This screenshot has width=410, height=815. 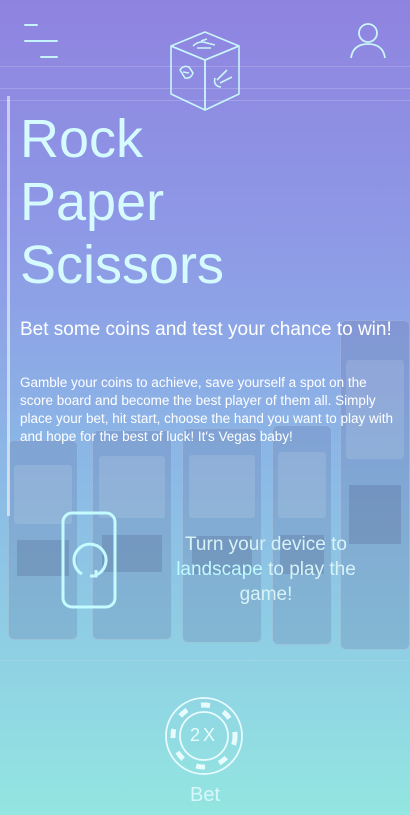 What do you see at coordinates (31, 25) in the screenshot?
I see `hamburger-menu-icon` at bounding box center [31, 25].